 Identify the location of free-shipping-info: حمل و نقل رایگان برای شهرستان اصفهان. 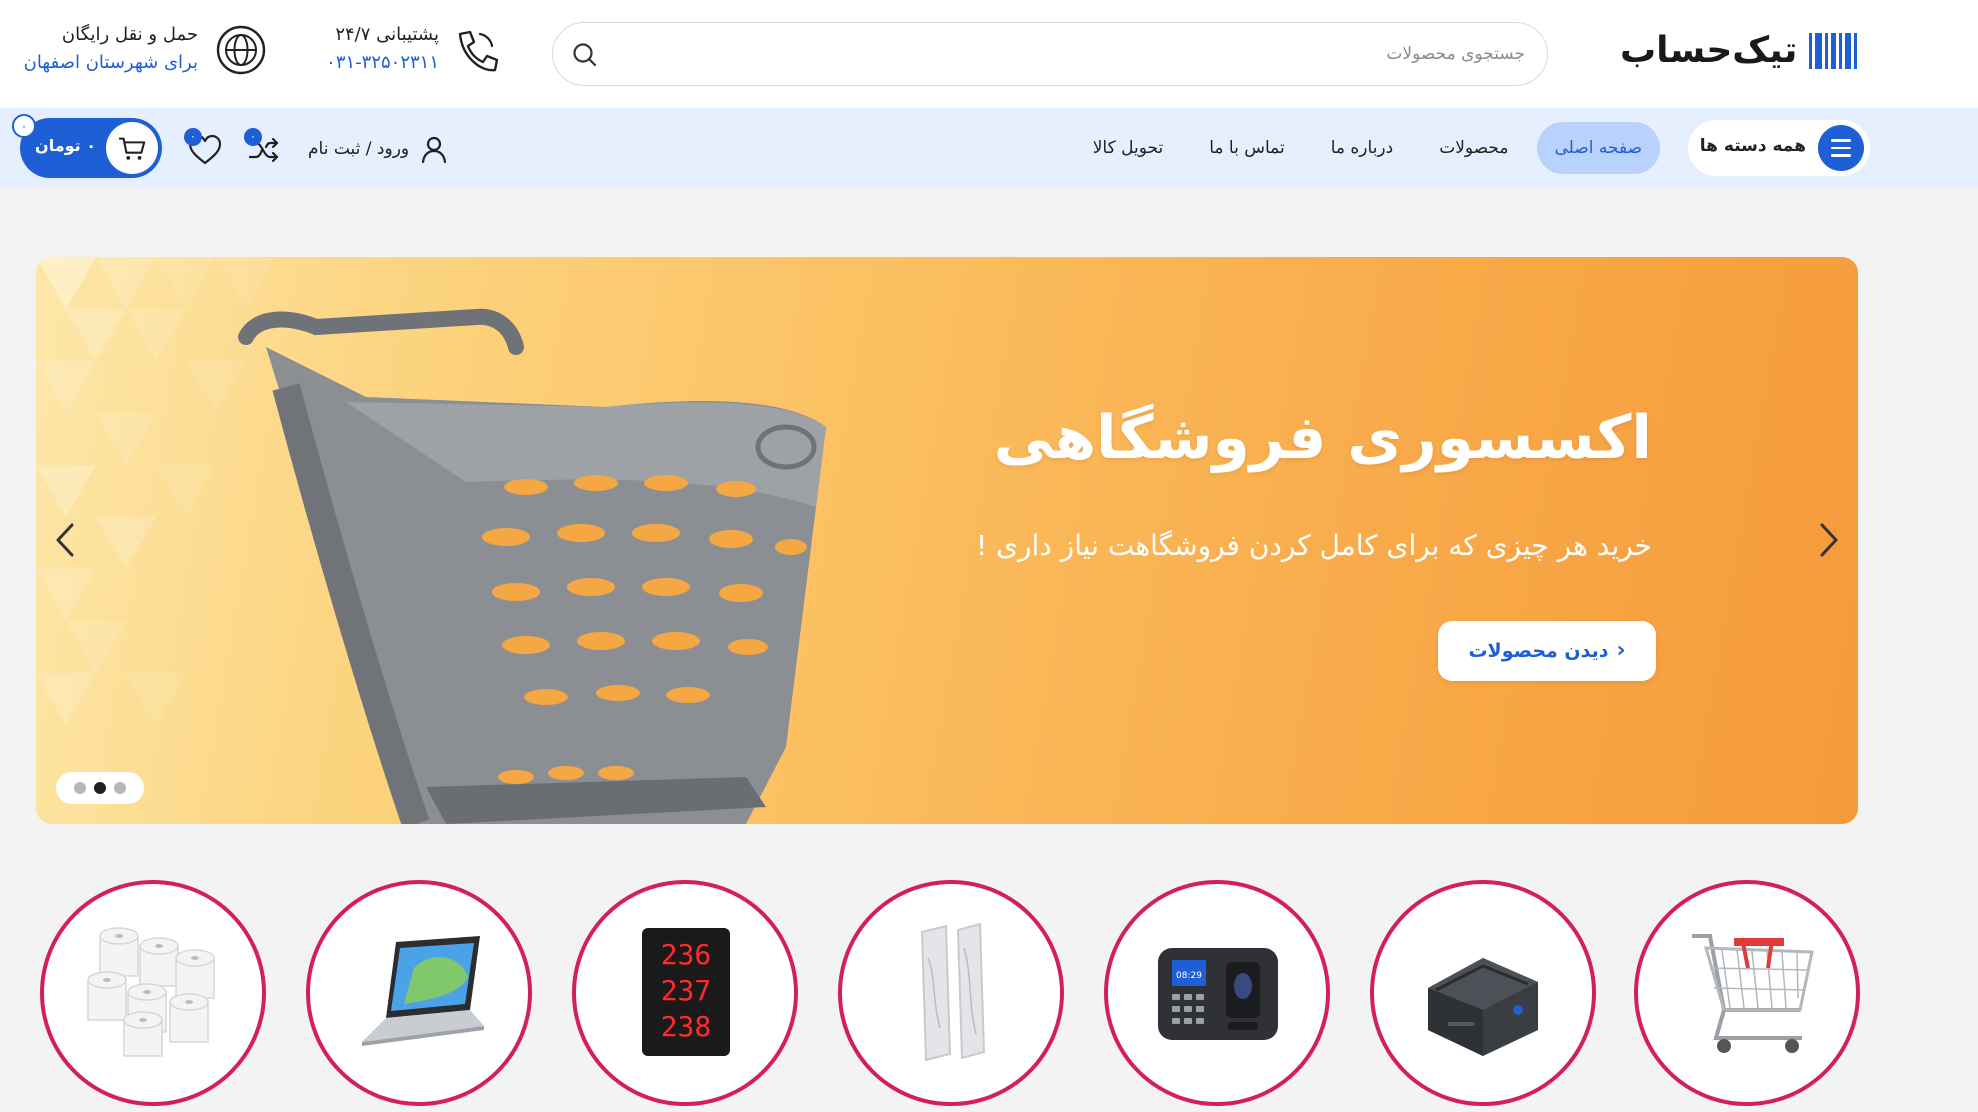
(140, 50).